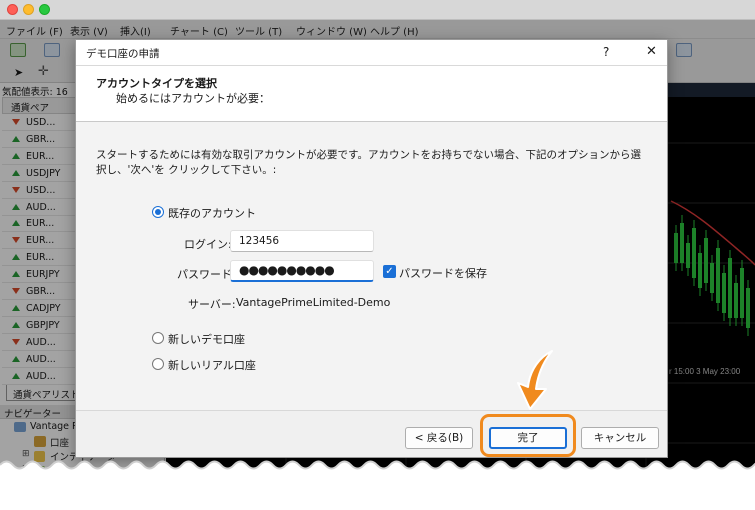 The height and width of the screenshot is (510, 755). What do you see at coordinates (28, 9) in the screenshot?
I see `minimize-window-icon` at bounding box center [28, 9].